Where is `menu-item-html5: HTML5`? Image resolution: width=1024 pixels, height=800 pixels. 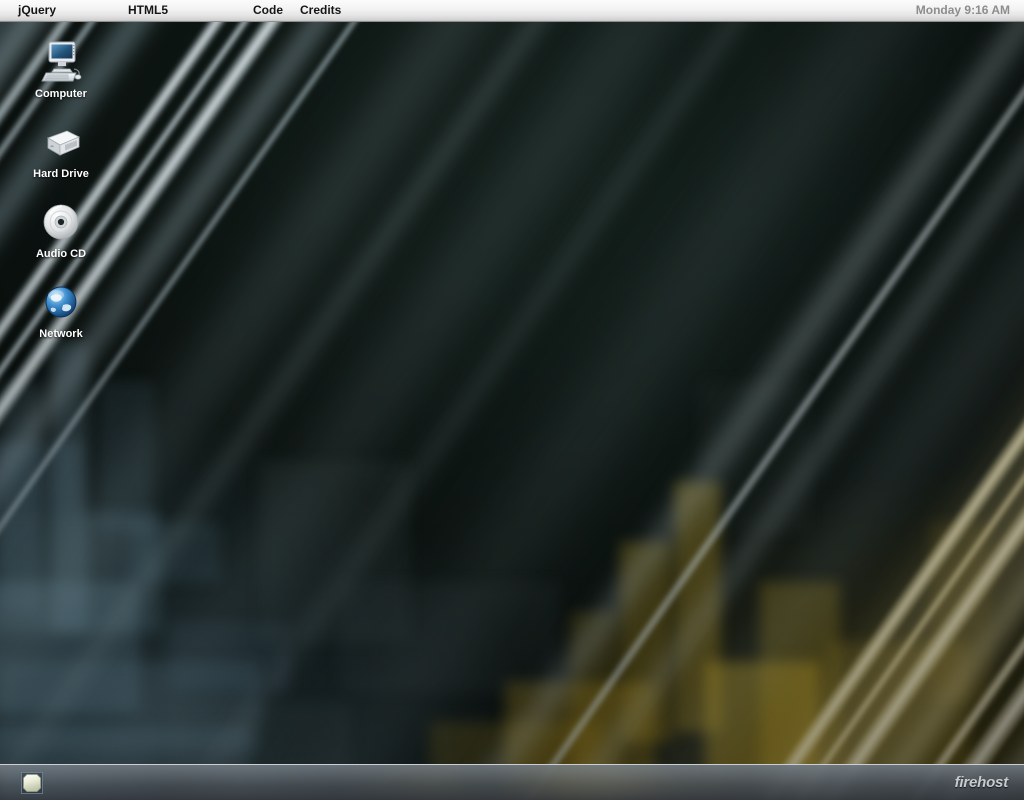 menu-item-html5: HTML5 is located at coordinates (148, 11).